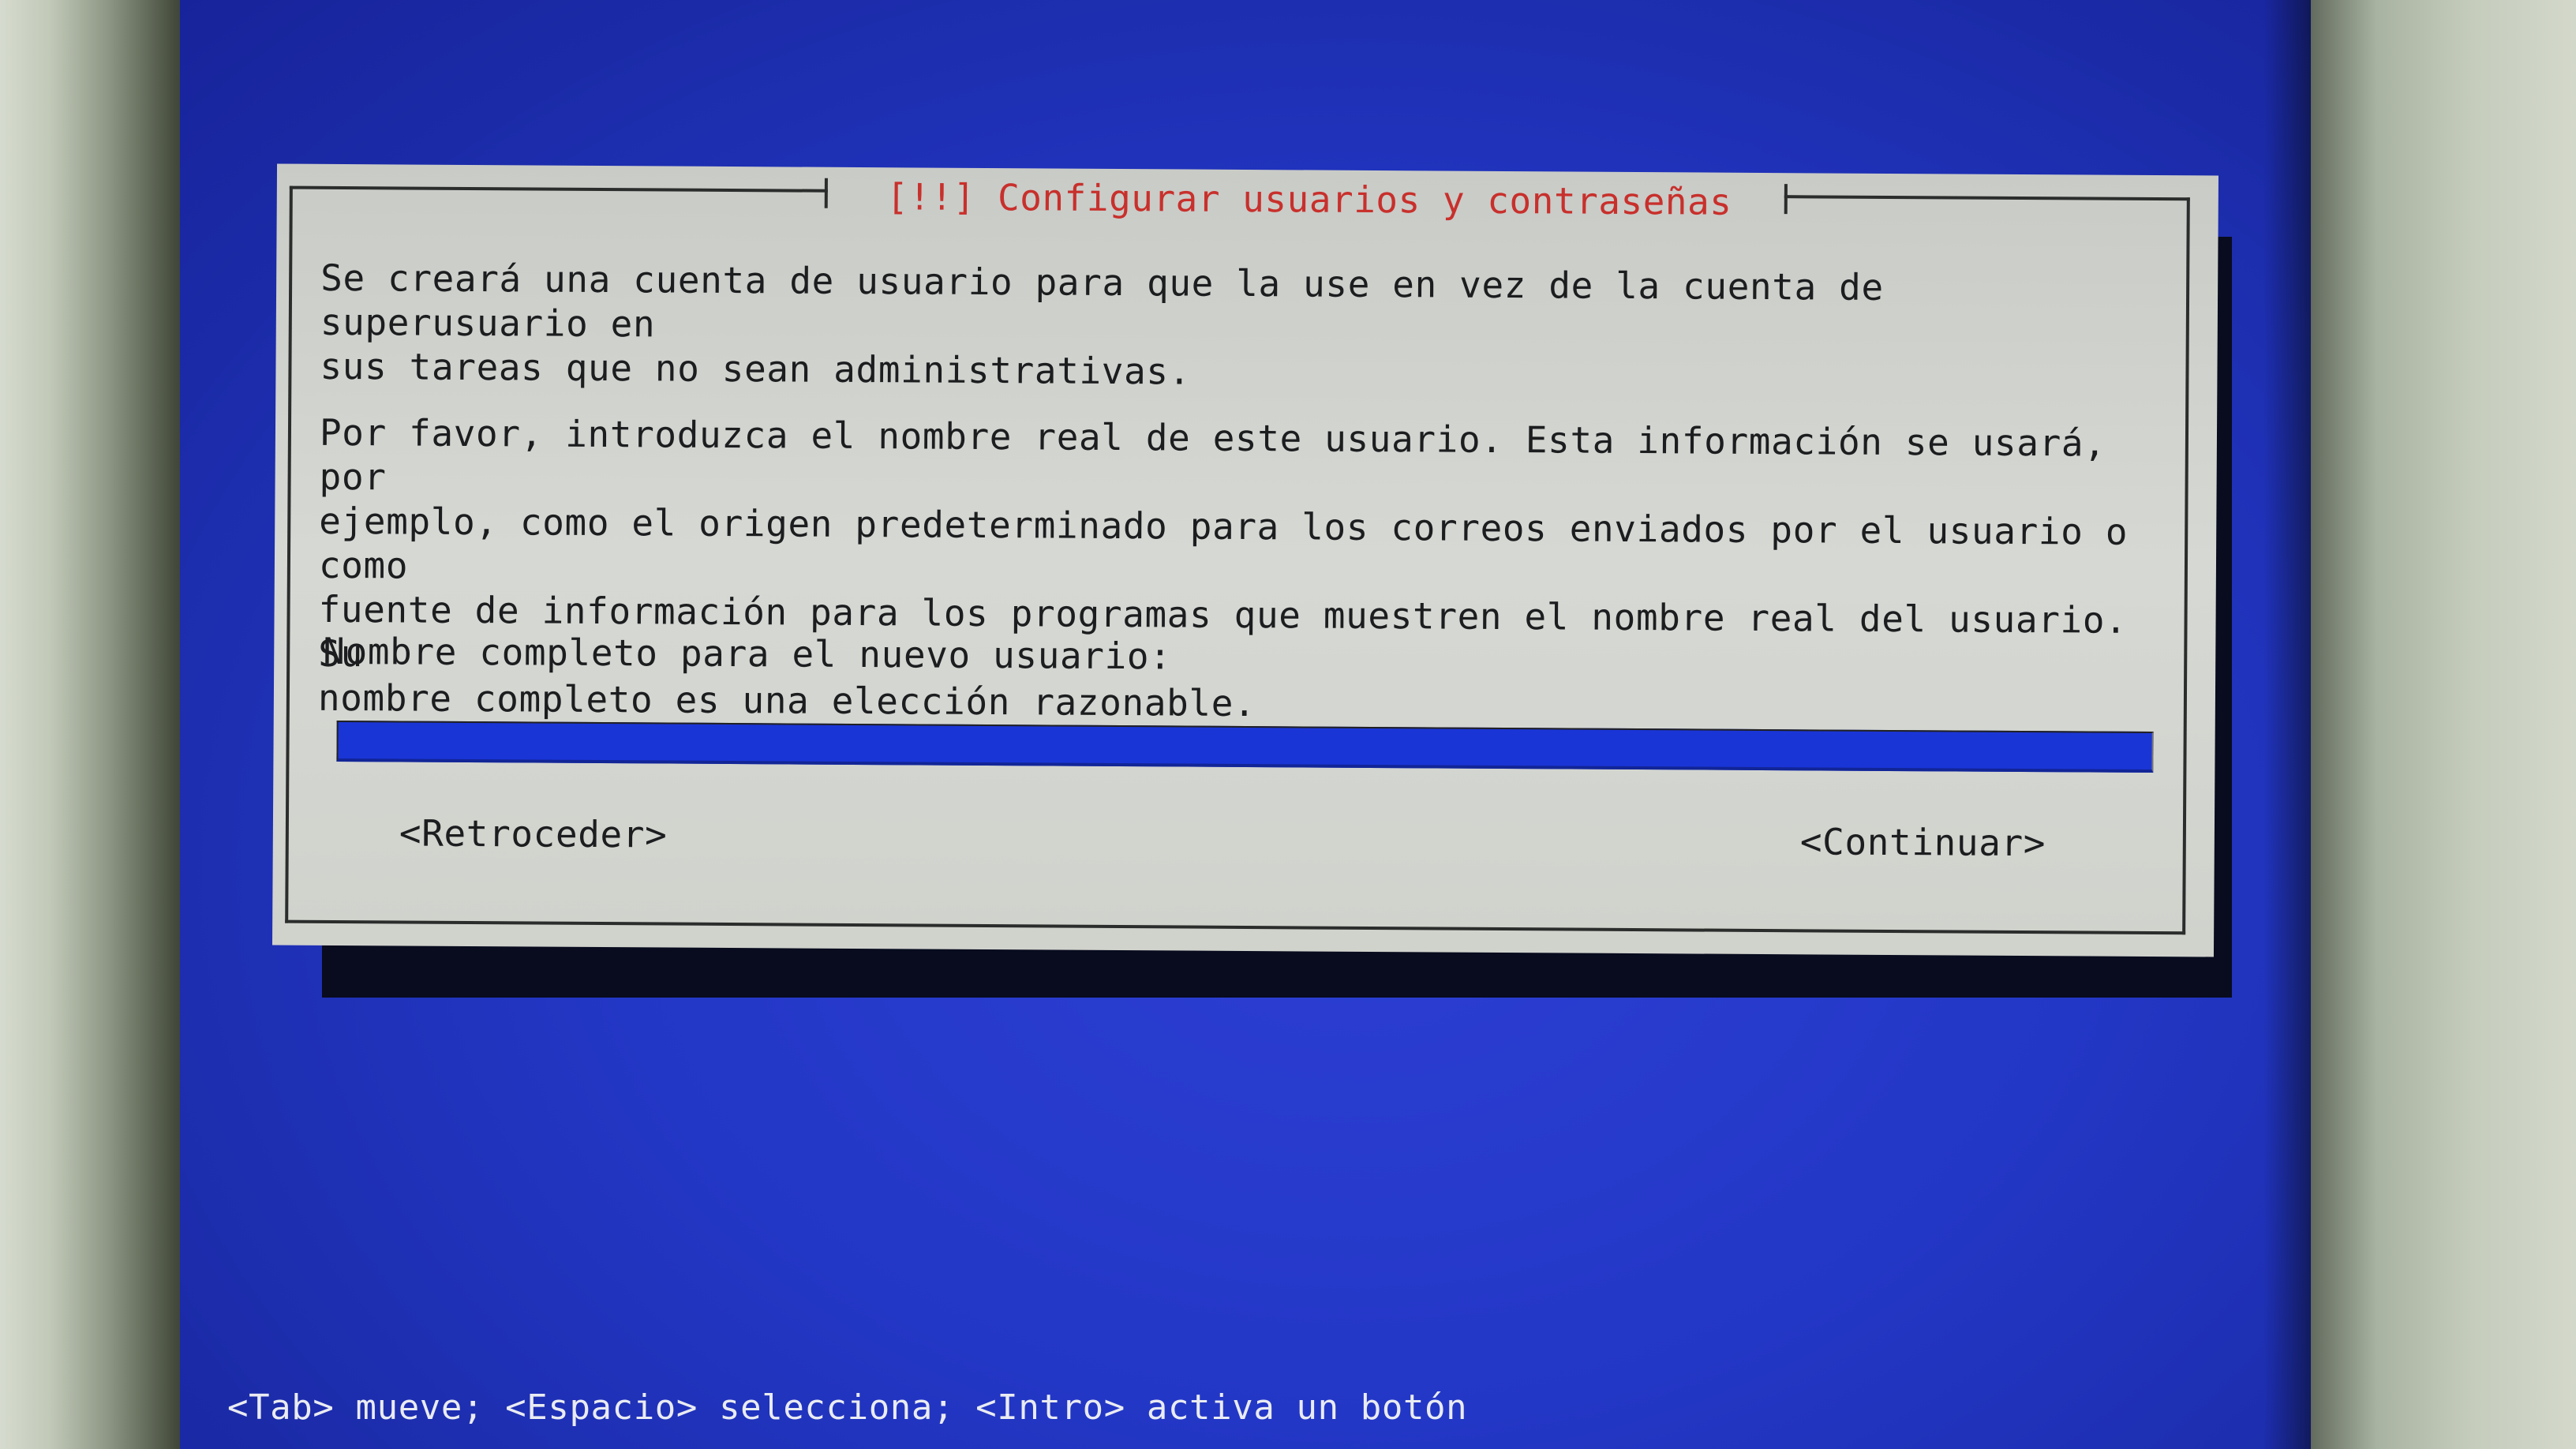 The width and height of the screenshot is (2576, 1449). What do you see at coordinates (1923, 842) in the screenshot?
I see `continue-button: <Continuar>` at bounding box center [1923, 842].